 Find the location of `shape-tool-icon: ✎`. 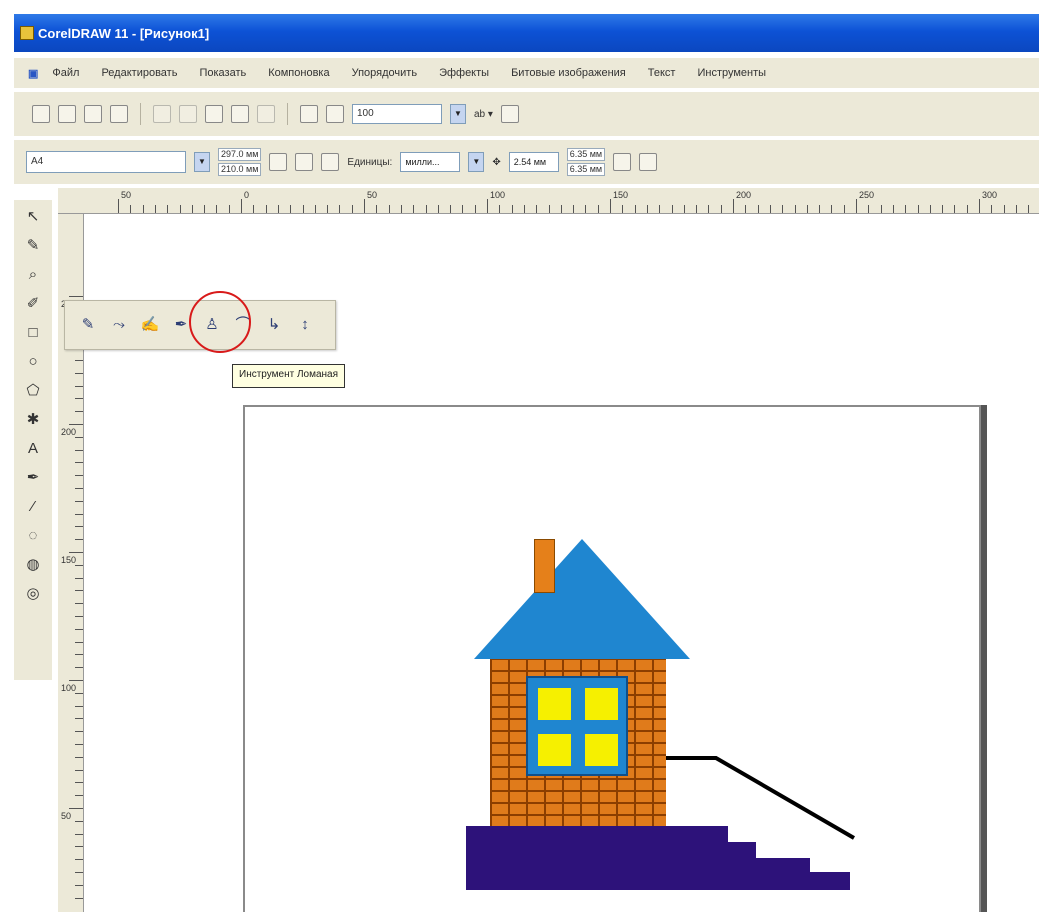

shape-tool-icon: ✎ is located at coordinates (33, 246).